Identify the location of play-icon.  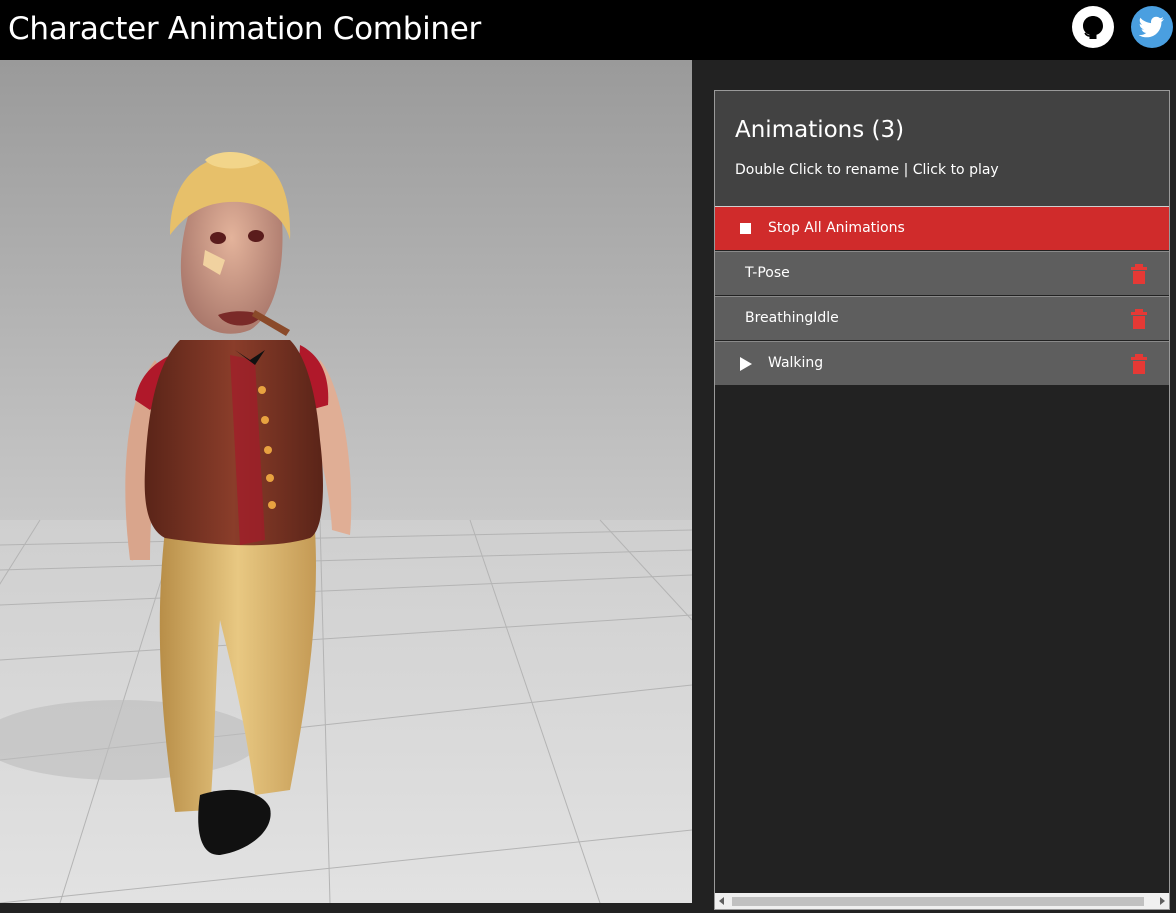
(746, 364).